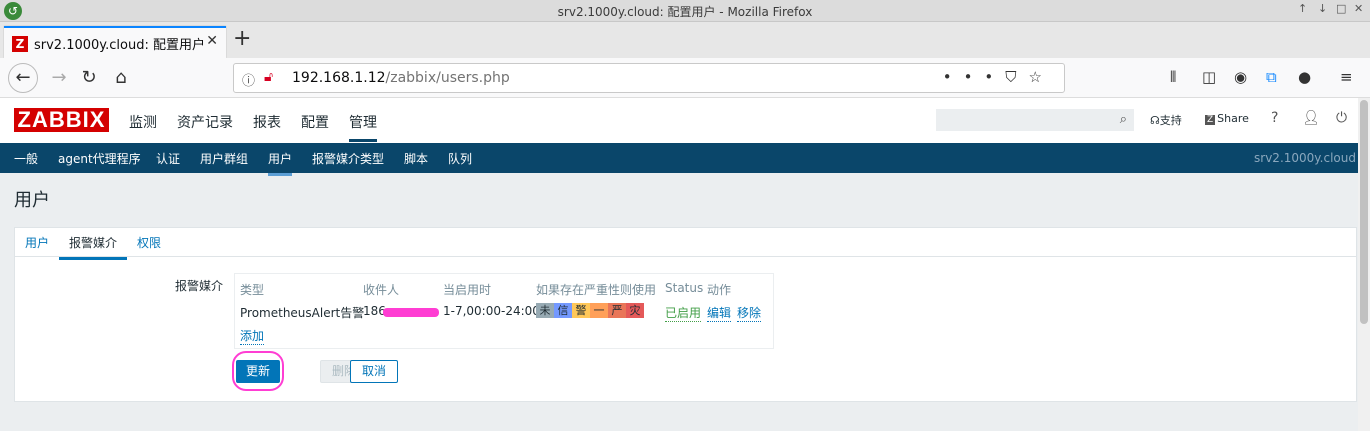 The width and height of the screenshot is (1370, 431). Describe the element at coordinates (374, 371) in the screenshot. I see `cancel-button: 取消` at that location.